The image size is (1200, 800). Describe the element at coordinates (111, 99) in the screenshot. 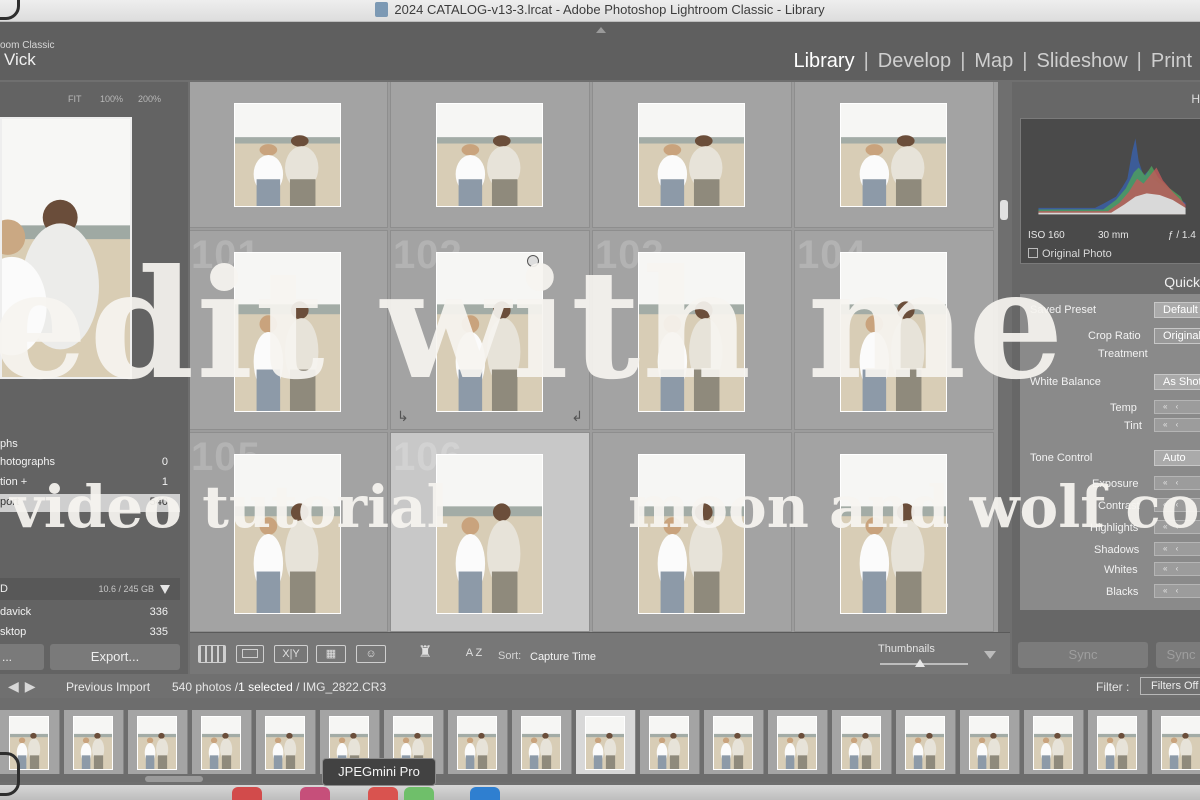

I see `zoom-100: 100%` at that location.